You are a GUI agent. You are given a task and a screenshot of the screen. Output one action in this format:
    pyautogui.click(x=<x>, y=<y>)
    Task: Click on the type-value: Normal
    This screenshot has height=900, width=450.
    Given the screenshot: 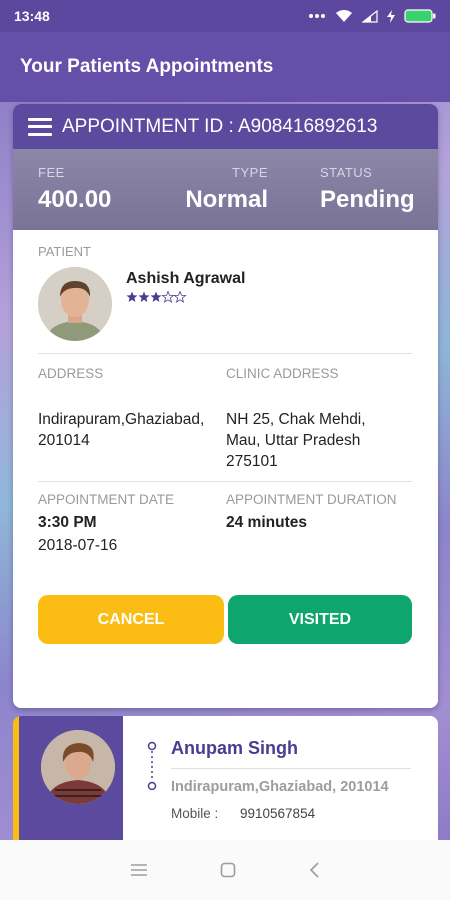 What is the action you would take?
    pyautogui.click(x=226, y=199)
    